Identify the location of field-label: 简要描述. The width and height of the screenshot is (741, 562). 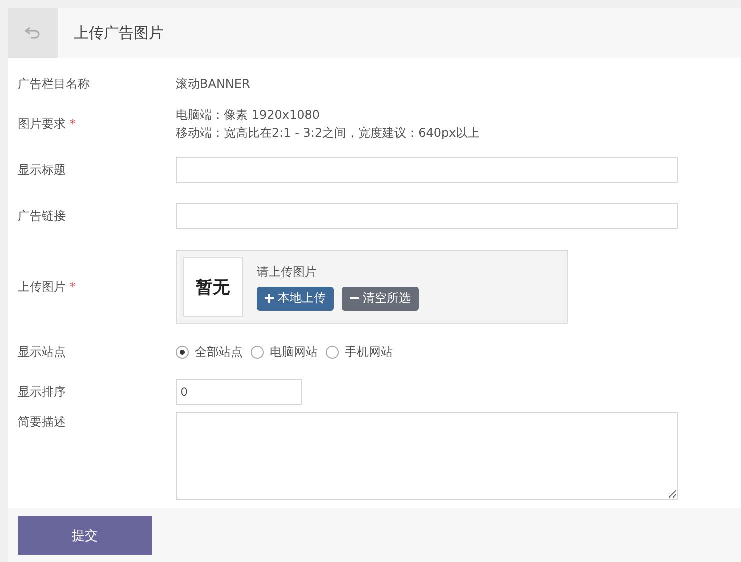
(42, 422).